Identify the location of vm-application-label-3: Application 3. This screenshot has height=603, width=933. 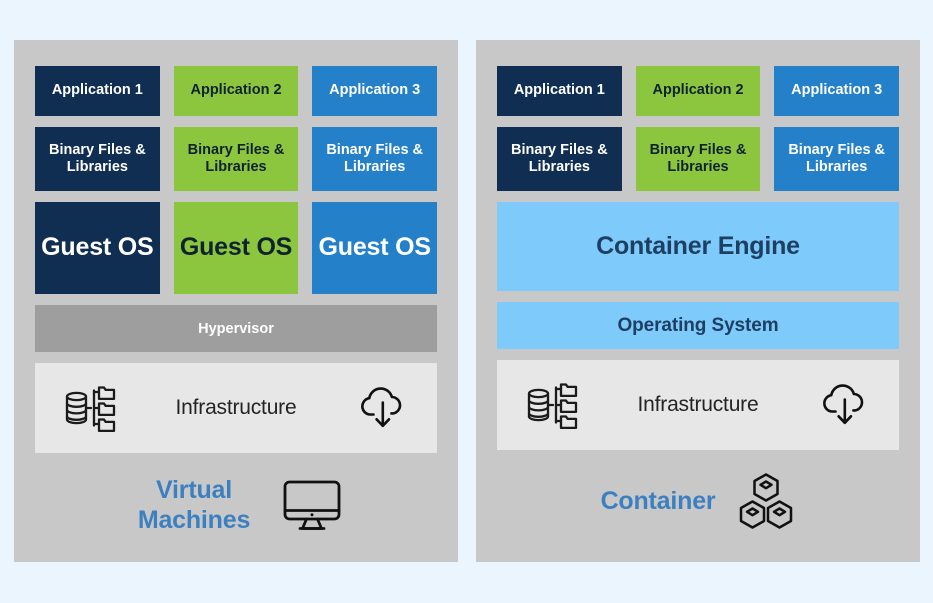
(375, 90).